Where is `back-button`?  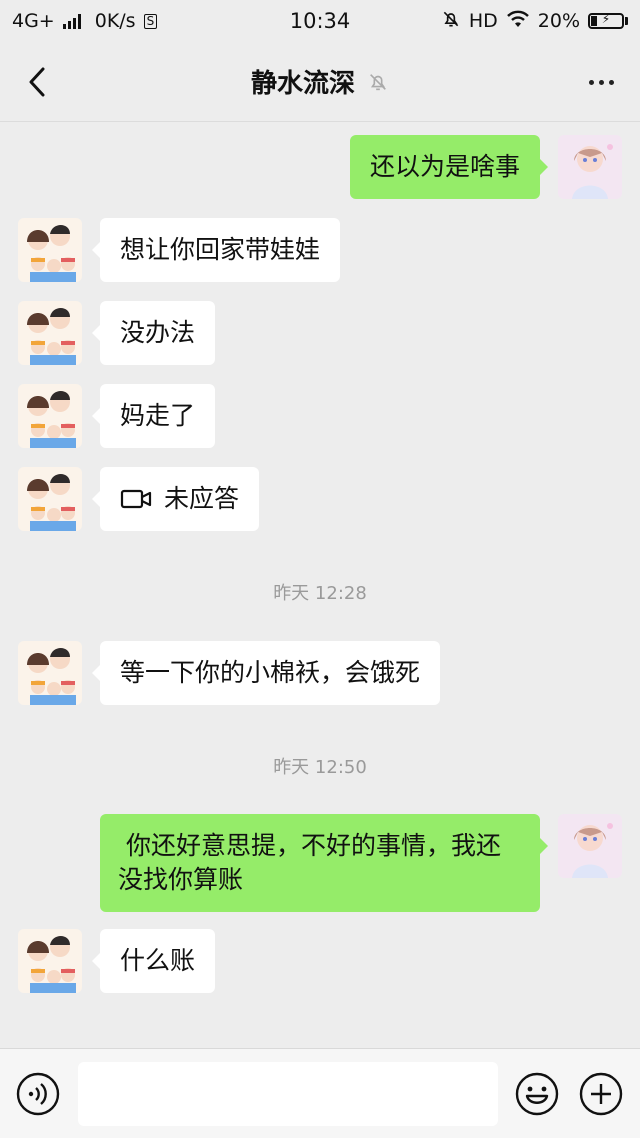 back-button is located at coordinates (37, 82).